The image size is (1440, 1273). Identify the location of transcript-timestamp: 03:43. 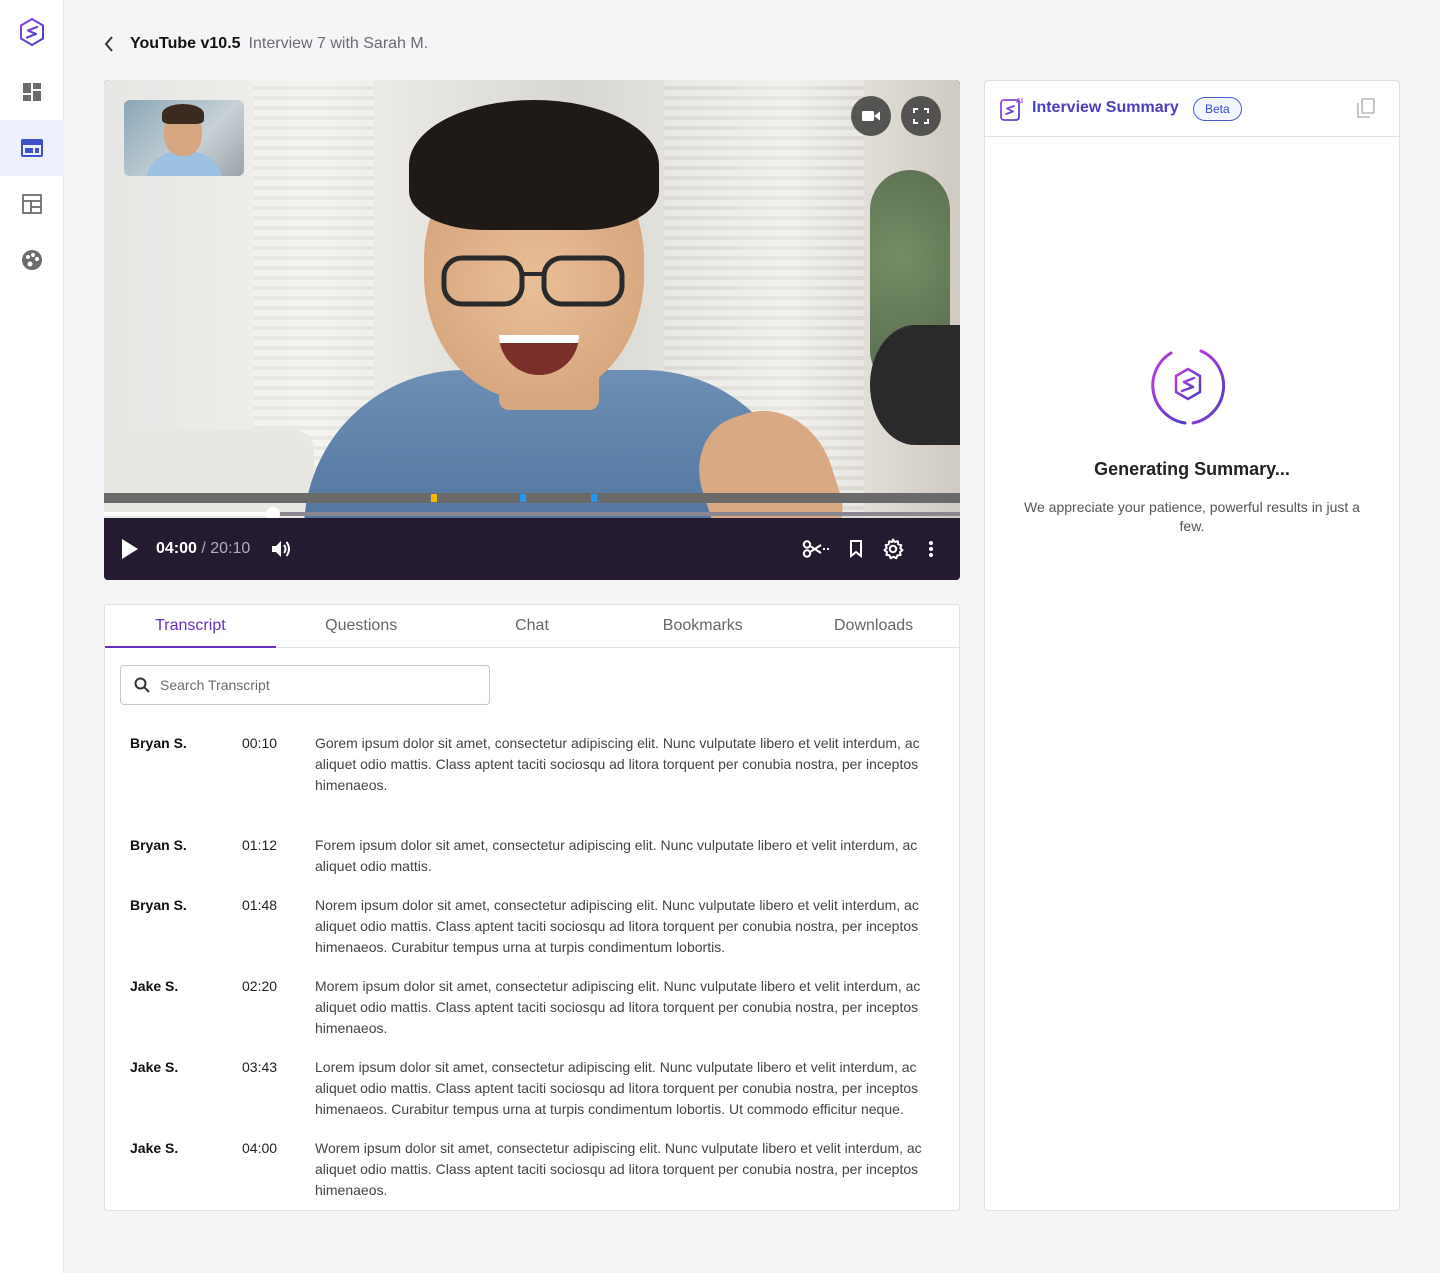
(259, 1067).